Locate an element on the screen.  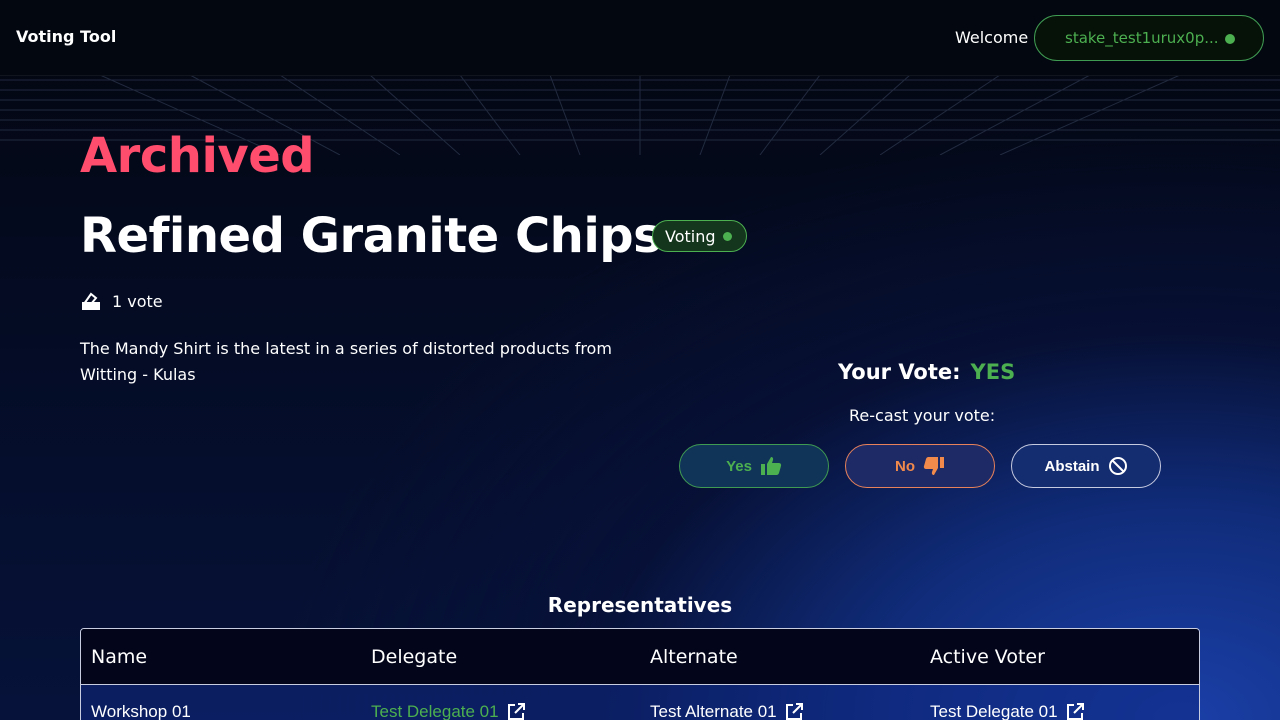
table-header: Name Delegate Alternate Active Voter is located at coordinates (640, 657).